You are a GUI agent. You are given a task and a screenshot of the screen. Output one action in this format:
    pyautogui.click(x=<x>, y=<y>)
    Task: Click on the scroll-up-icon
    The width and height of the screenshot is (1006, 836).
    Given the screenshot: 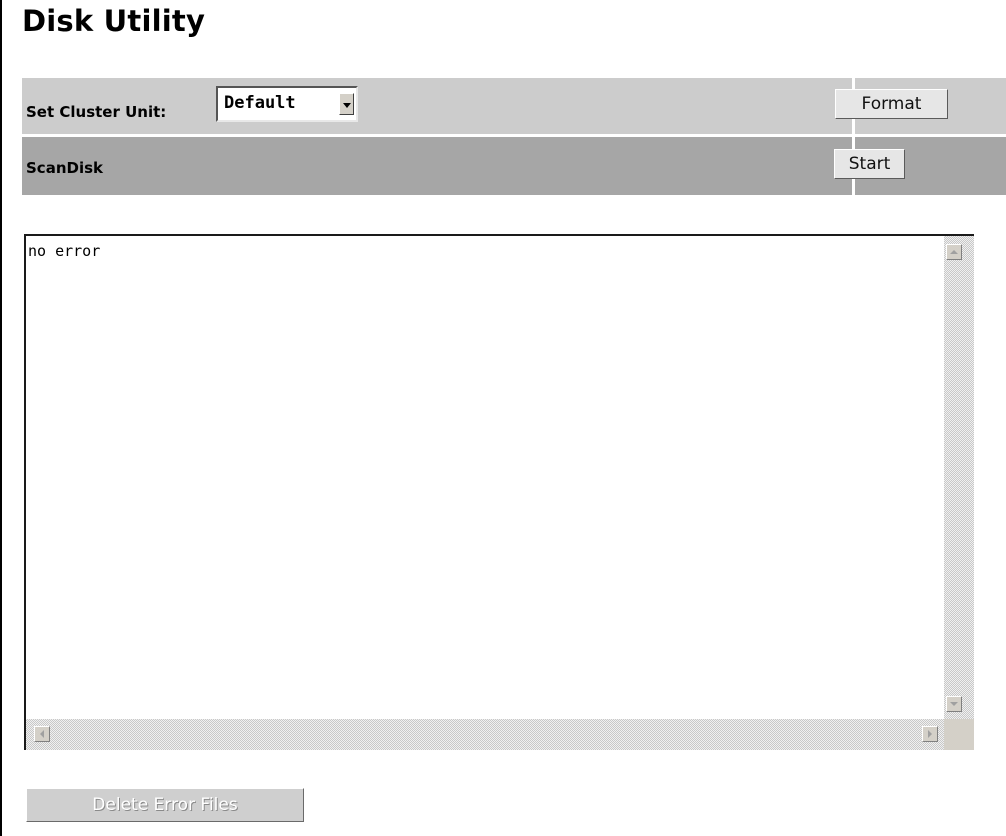 What is the action you would take?
    pyautogui.click(x=954, y=252)
    